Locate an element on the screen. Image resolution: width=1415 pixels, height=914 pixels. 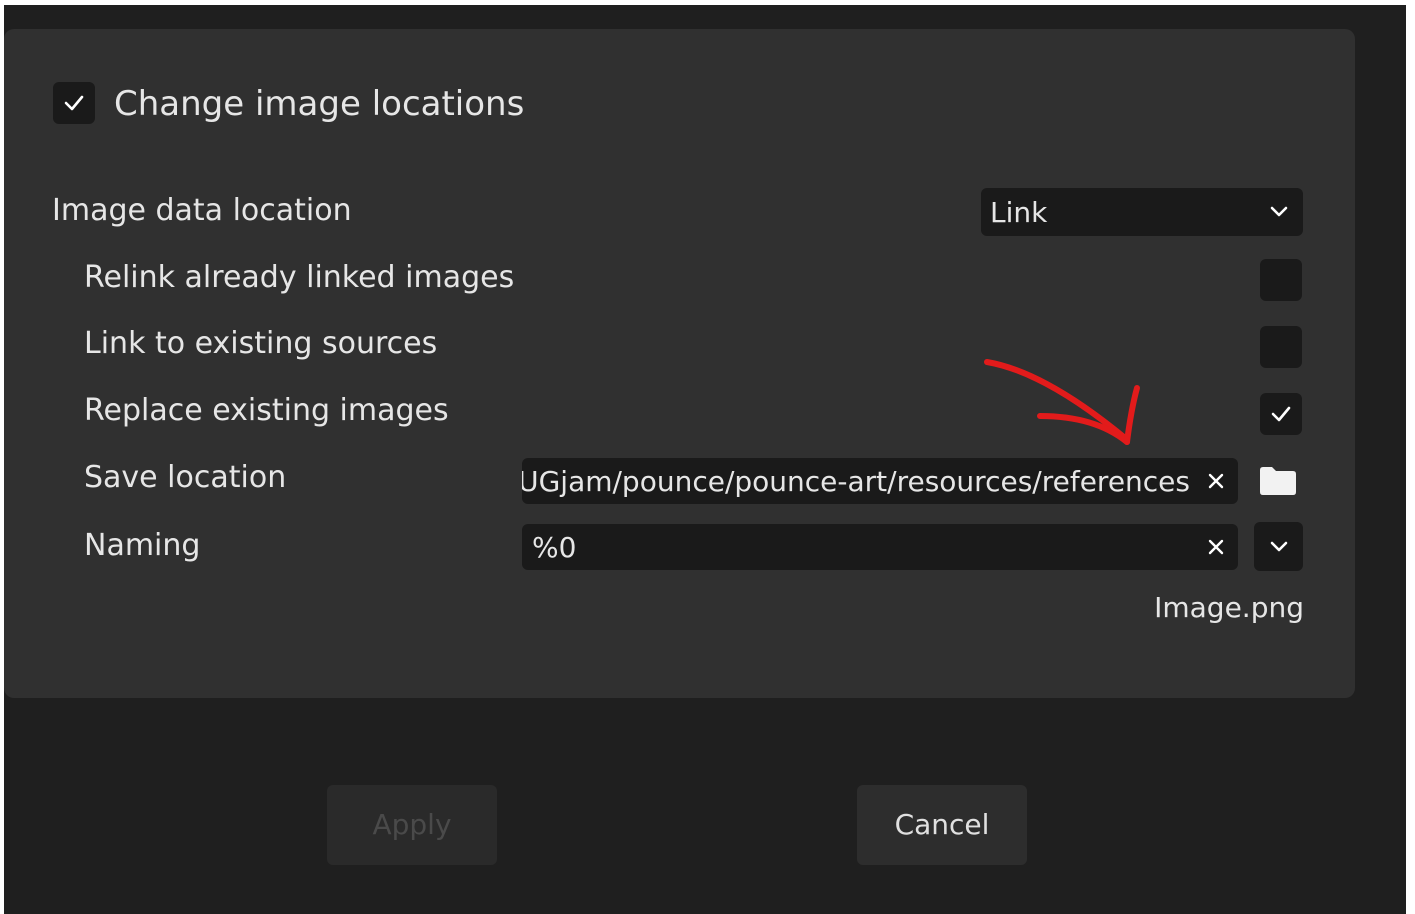
apply-button: Apply is located at coordinates (412, 825).